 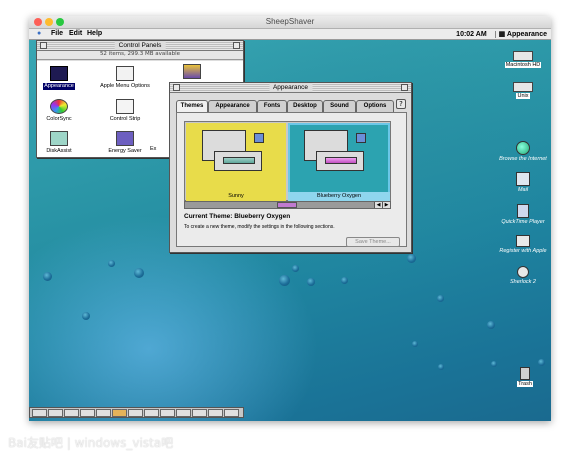 I want to click on host-titlebar: SheepShaver, so click(x=290, y=22).